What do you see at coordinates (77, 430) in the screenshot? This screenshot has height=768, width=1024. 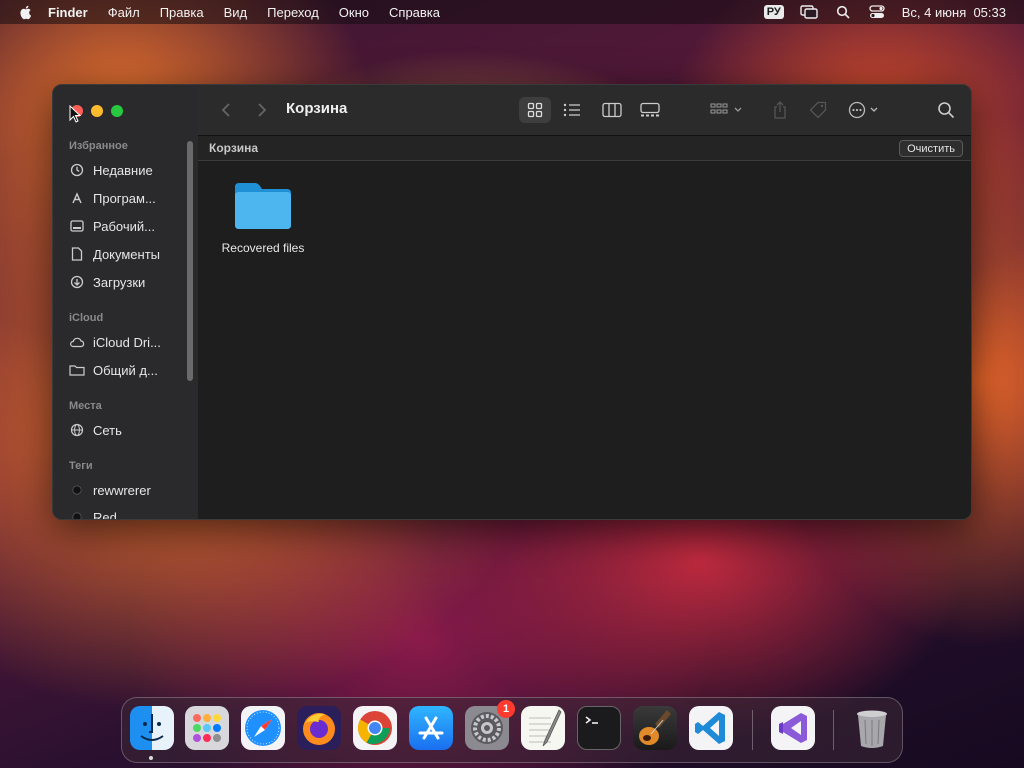 I see `globe-icon` at bounding box center [77, 430].